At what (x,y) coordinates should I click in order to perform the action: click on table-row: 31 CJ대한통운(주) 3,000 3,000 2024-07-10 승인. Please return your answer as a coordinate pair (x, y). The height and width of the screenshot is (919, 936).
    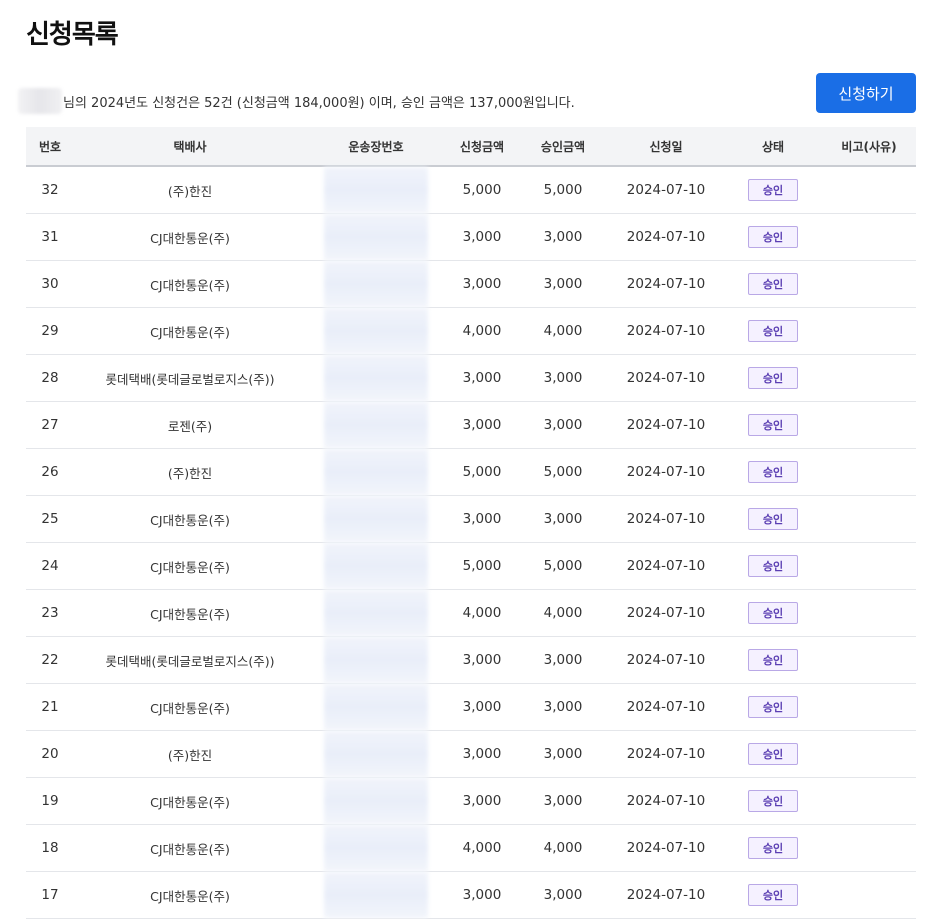
    Looking at the image, I should click on (471, 237).